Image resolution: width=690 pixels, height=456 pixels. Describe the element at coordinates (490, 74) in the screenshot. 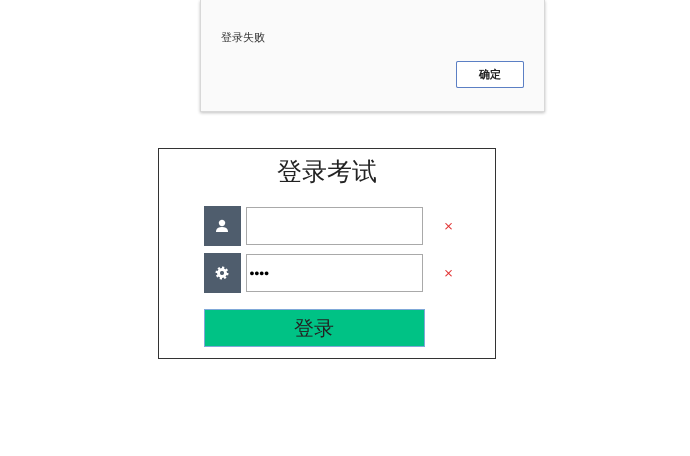

I see `ok-button: 确定` at that location.